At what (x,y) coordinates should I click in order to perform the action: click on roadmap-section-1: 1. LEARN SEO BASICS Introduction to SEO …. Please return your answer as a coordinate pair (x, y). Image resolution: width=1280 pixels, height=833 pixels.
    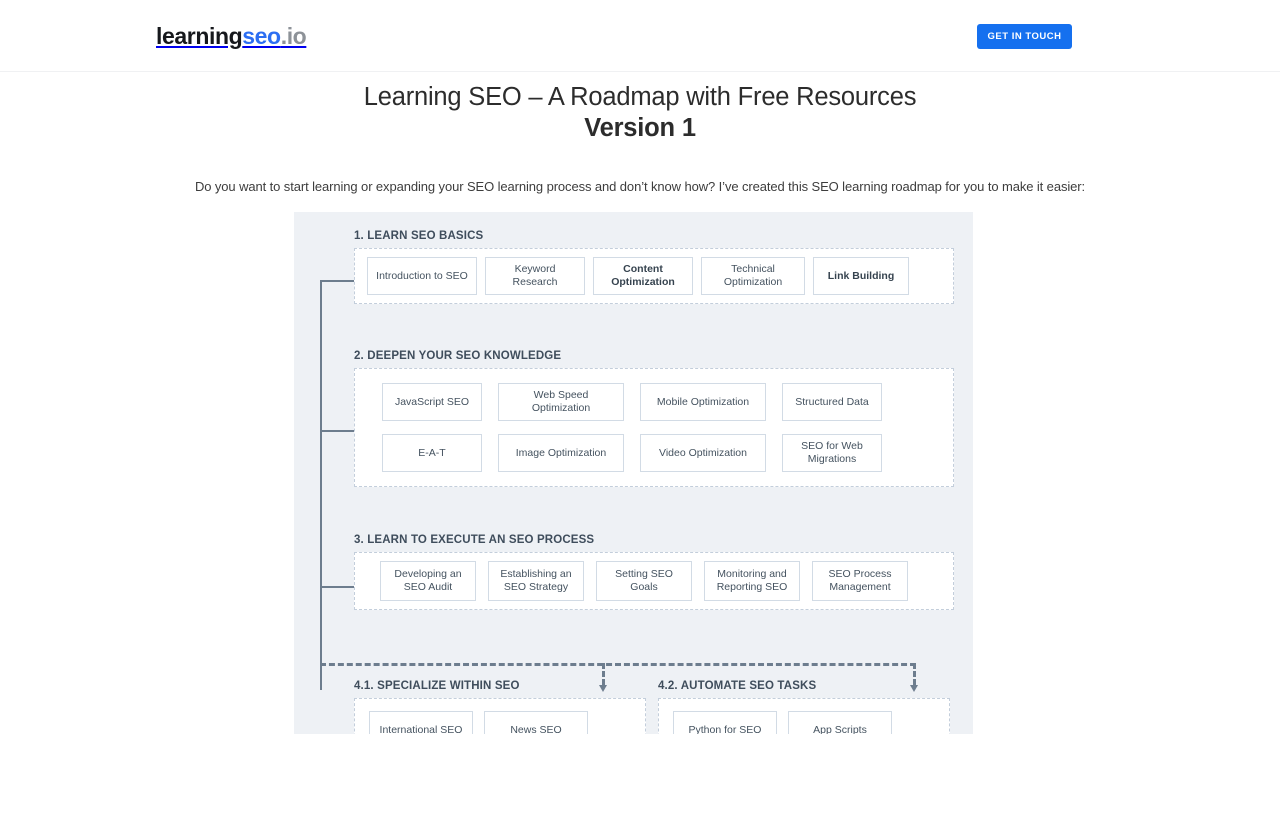
    Looking at the image, I should click on (654, 267).